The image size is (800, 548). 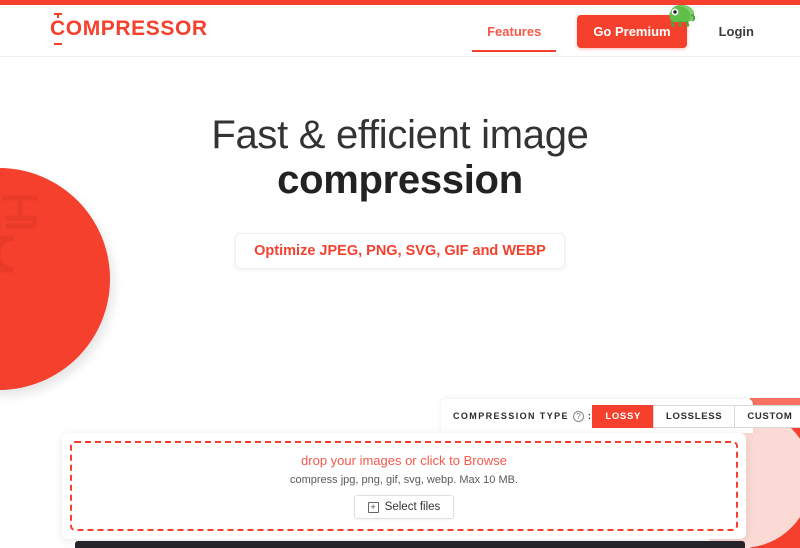 I want to click on dropzone-title: drop your images or click to Browse, so click(x=404, y=460).